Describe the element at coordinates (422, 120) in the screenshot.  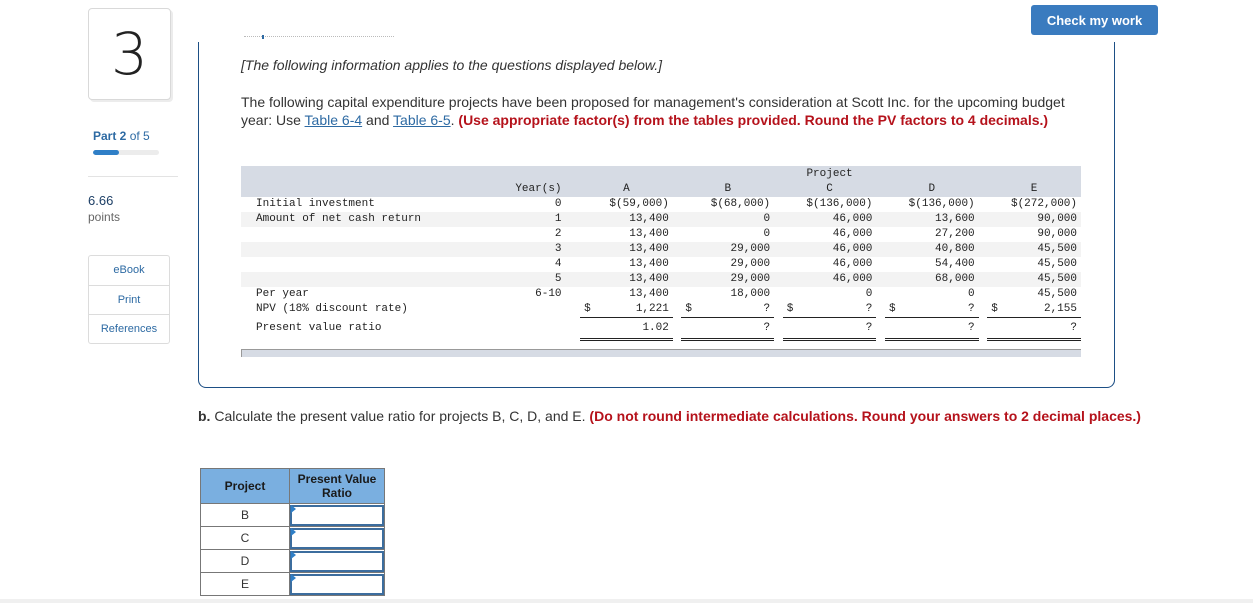
I see `table-6-5-link: Table 6-5` at that location.